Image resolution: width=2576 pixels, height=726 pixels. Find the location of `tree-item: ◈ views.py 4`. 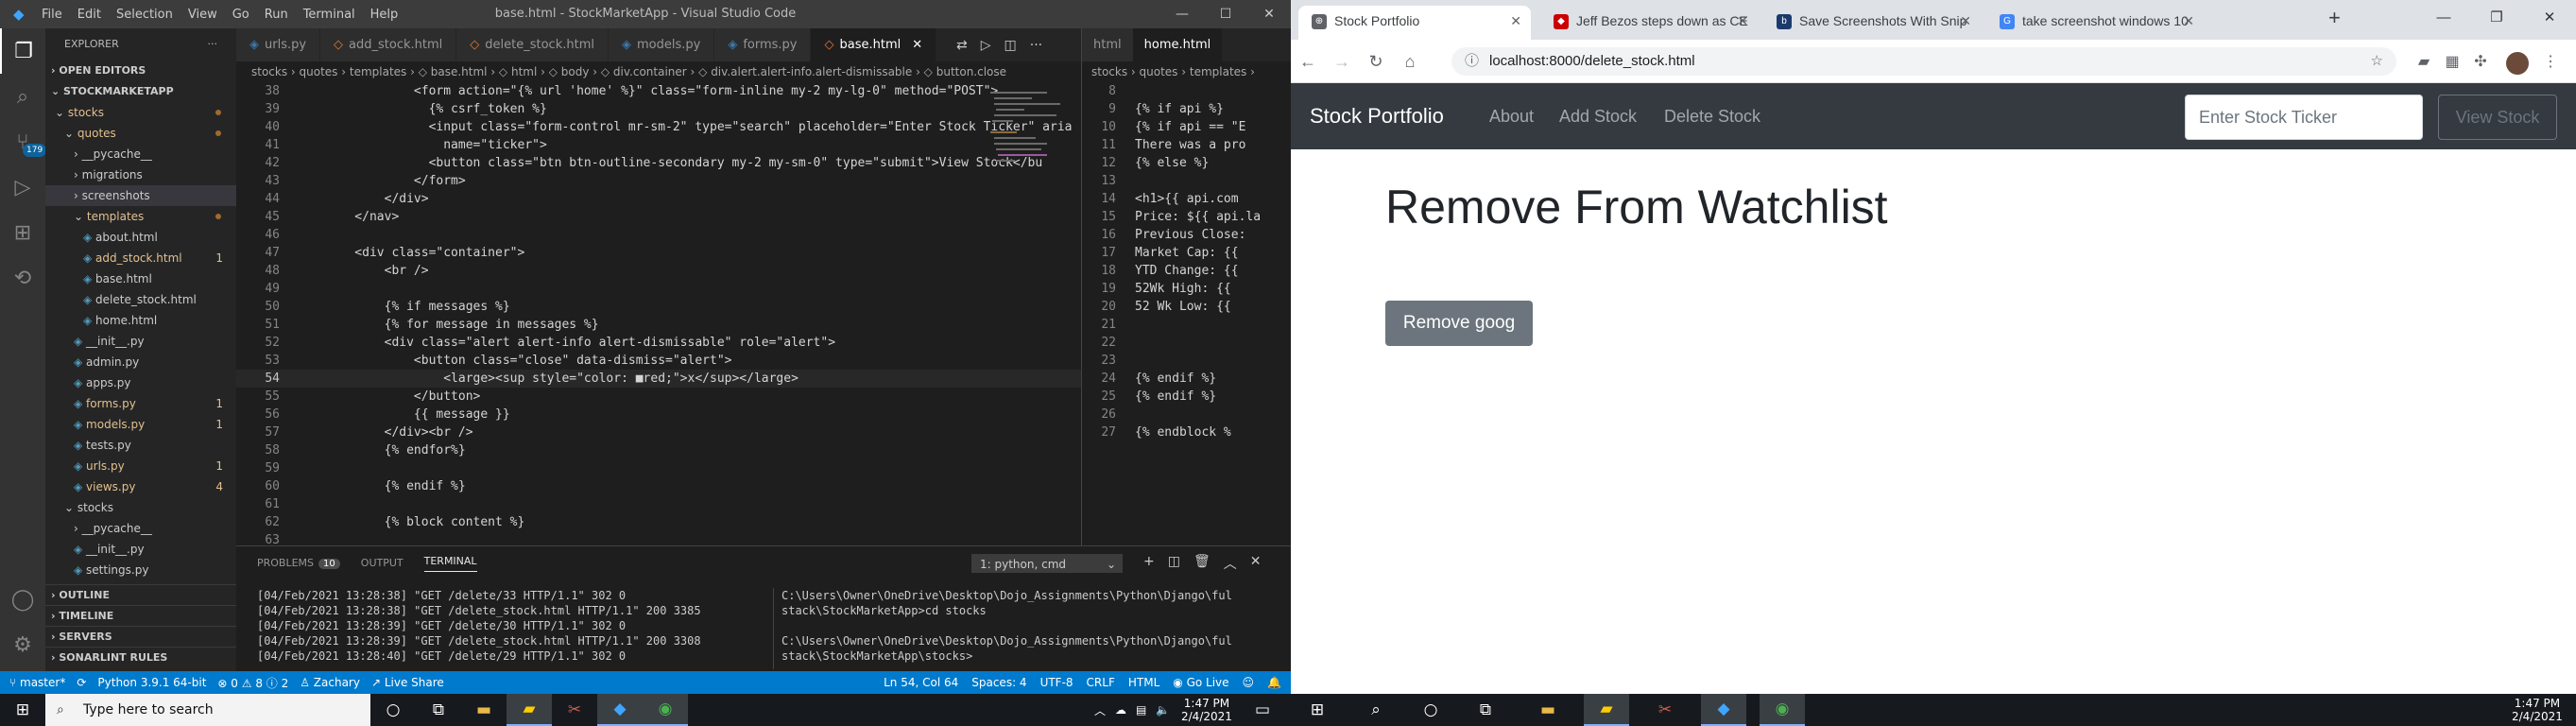

tree-item: ◈ views.py 4 is located at coordinates (140, 487).